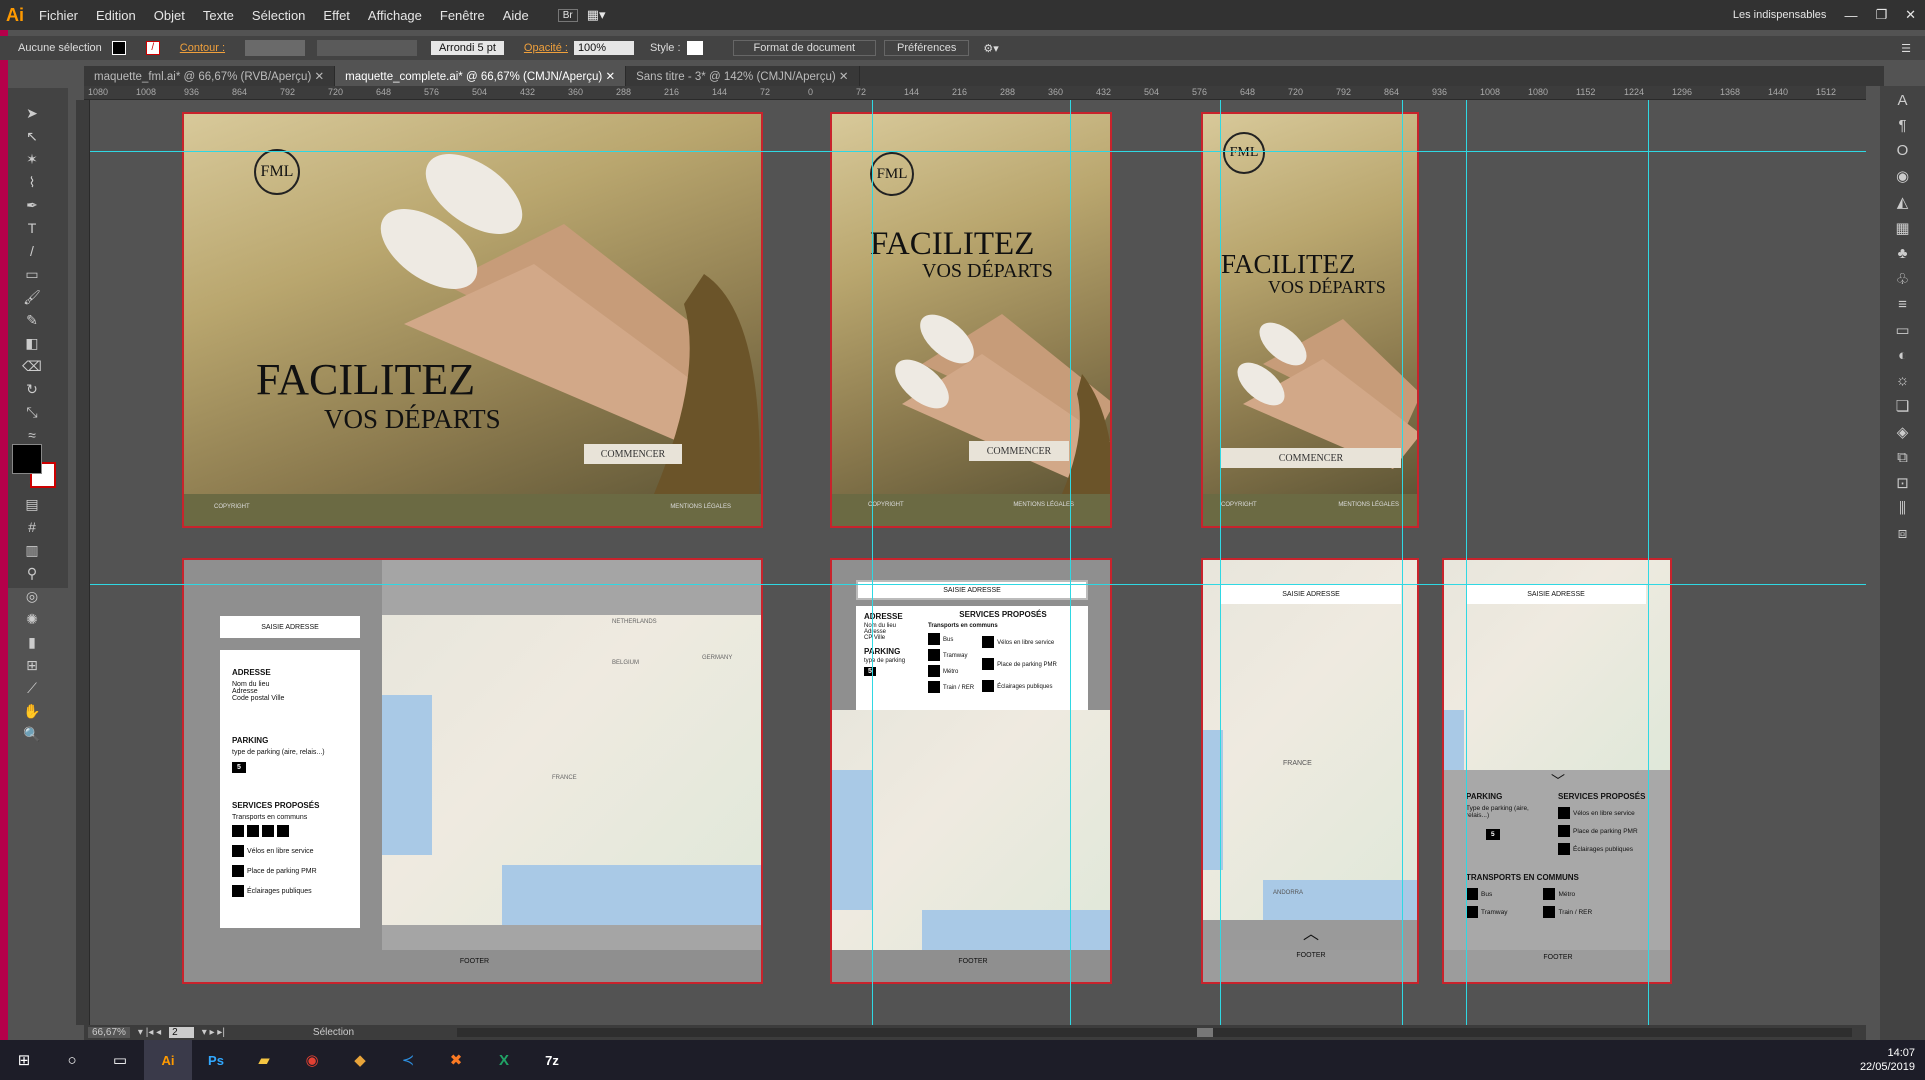  I want to click on blend-tool-icon: ◎, so click(32, 596).